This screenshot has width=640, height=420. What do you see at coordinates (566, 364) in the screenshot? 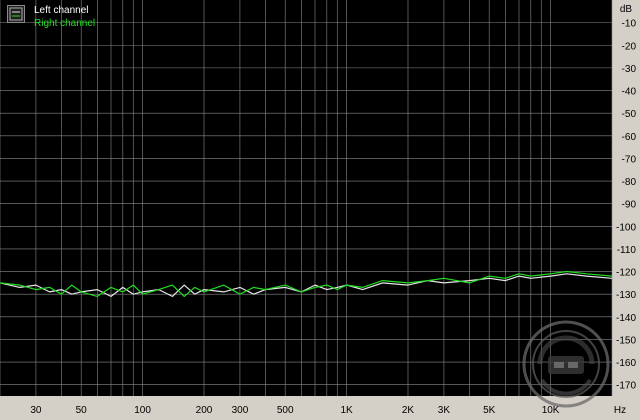
I see `site-logo-seal` at bounding box center [566, 364].